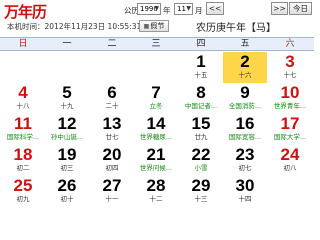 Image resolution: width=320 pixels, height=240 pixels. Describe the element at coordinates (67, 44) in the screenshot. I see `weekday-mon: 一` at that location.